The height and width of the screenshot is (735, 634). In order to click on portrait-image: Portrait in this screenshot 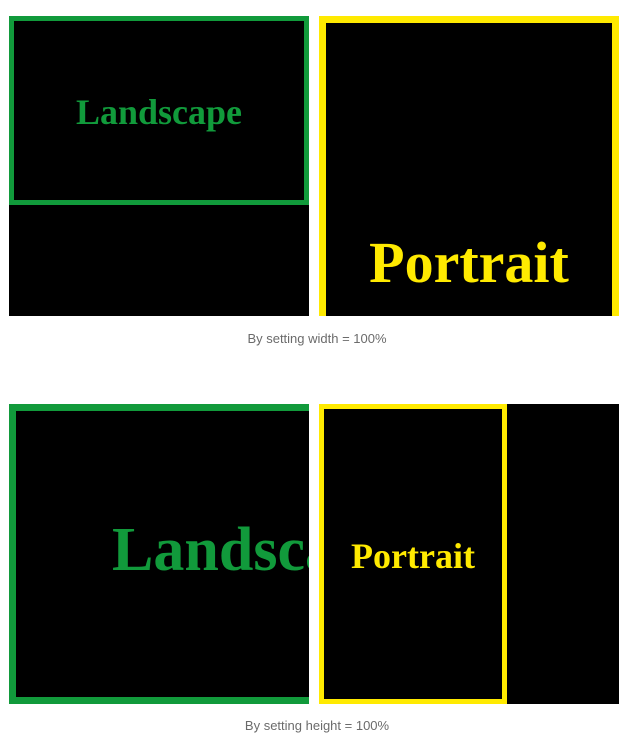, I will do `click(413, 554)`.